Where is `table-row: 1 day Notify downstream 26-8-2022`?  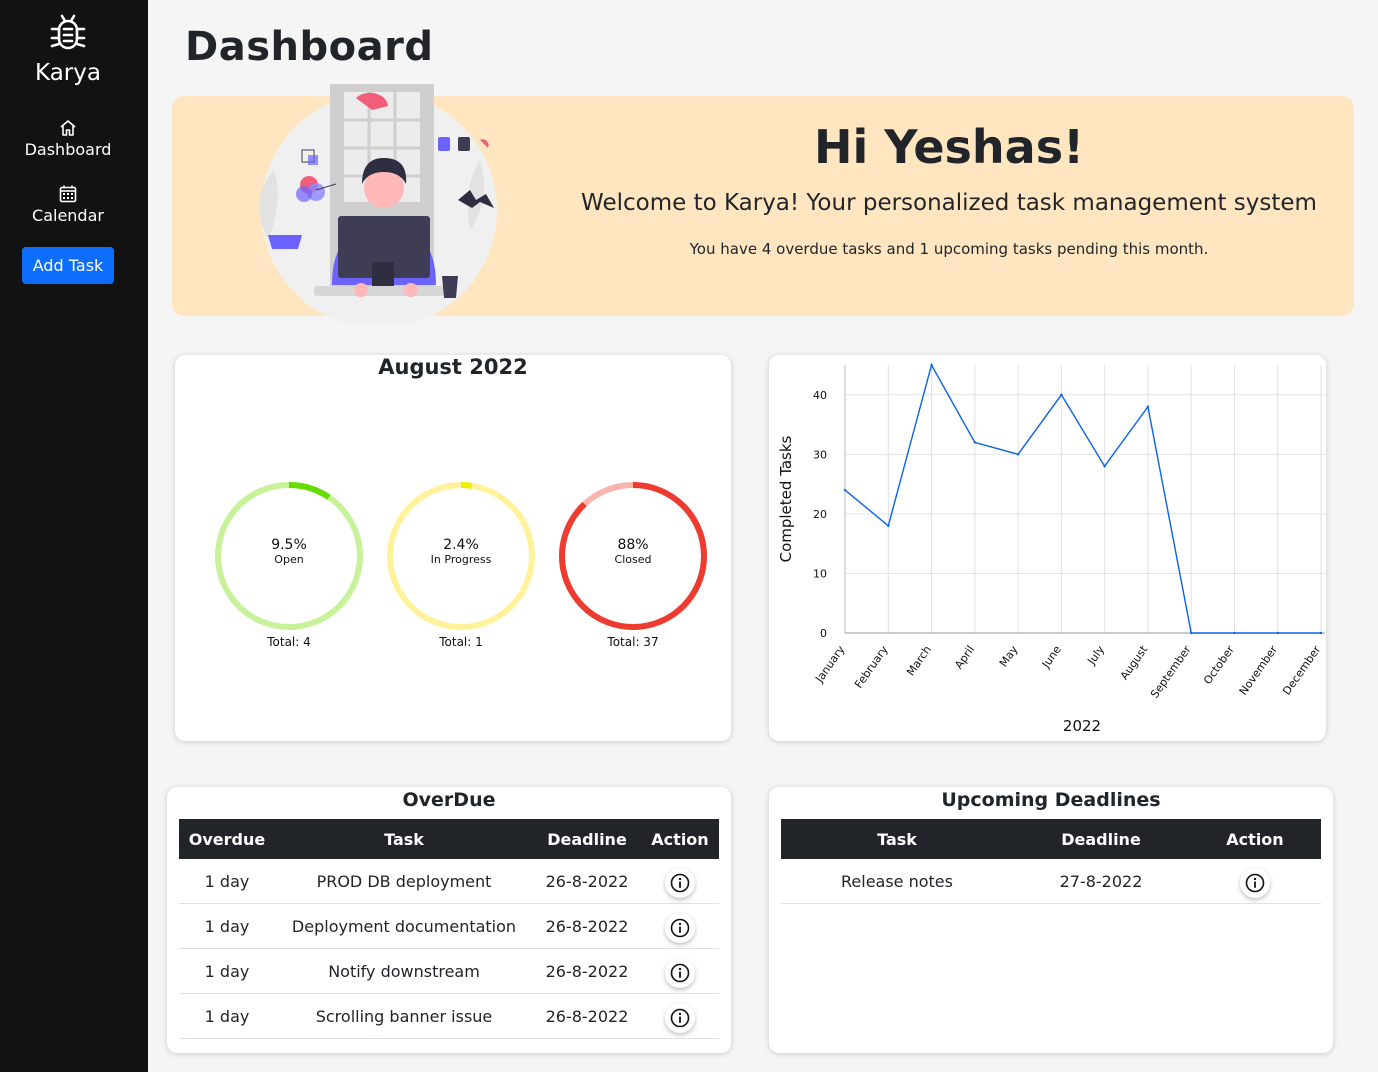 table-row: 1 day Notify downstream 26-8-2022 is located at coordinates (449, 971).